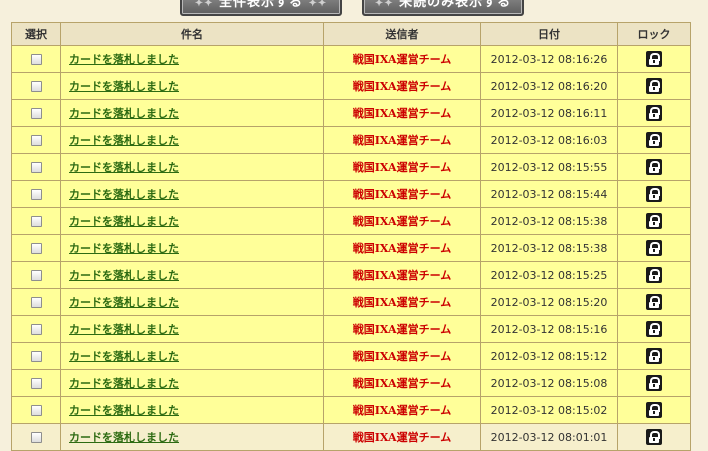  I want to click on show-unread-button: ✦✦ 未読のみ表示する ✦✦, so click(443, 8).